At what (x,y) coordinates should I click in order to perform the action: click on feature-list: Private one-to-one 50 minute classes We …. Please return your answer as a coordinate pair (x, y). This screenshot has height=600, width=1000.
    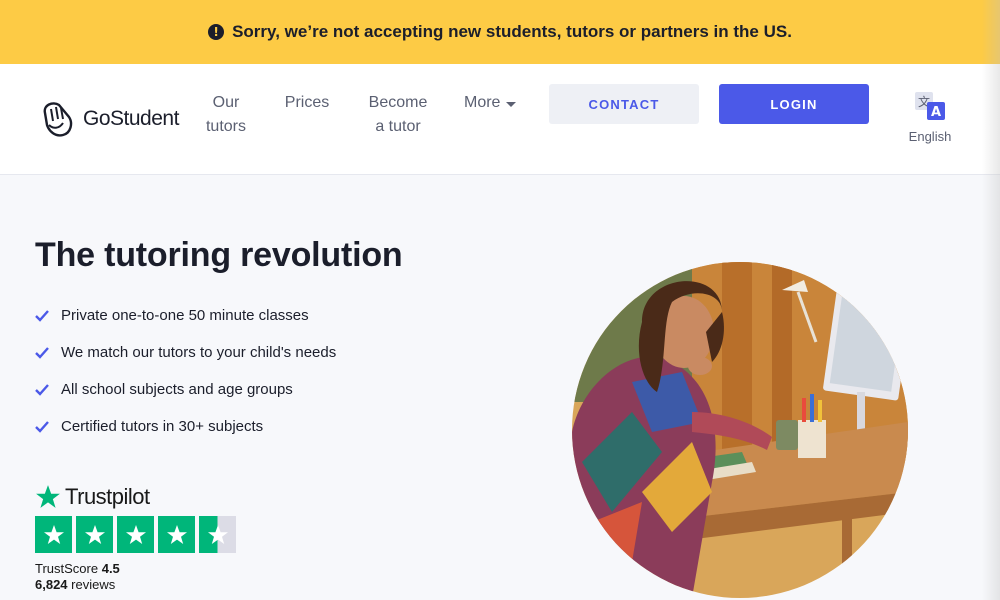
    Looking at the image, I should click on (185, 371).